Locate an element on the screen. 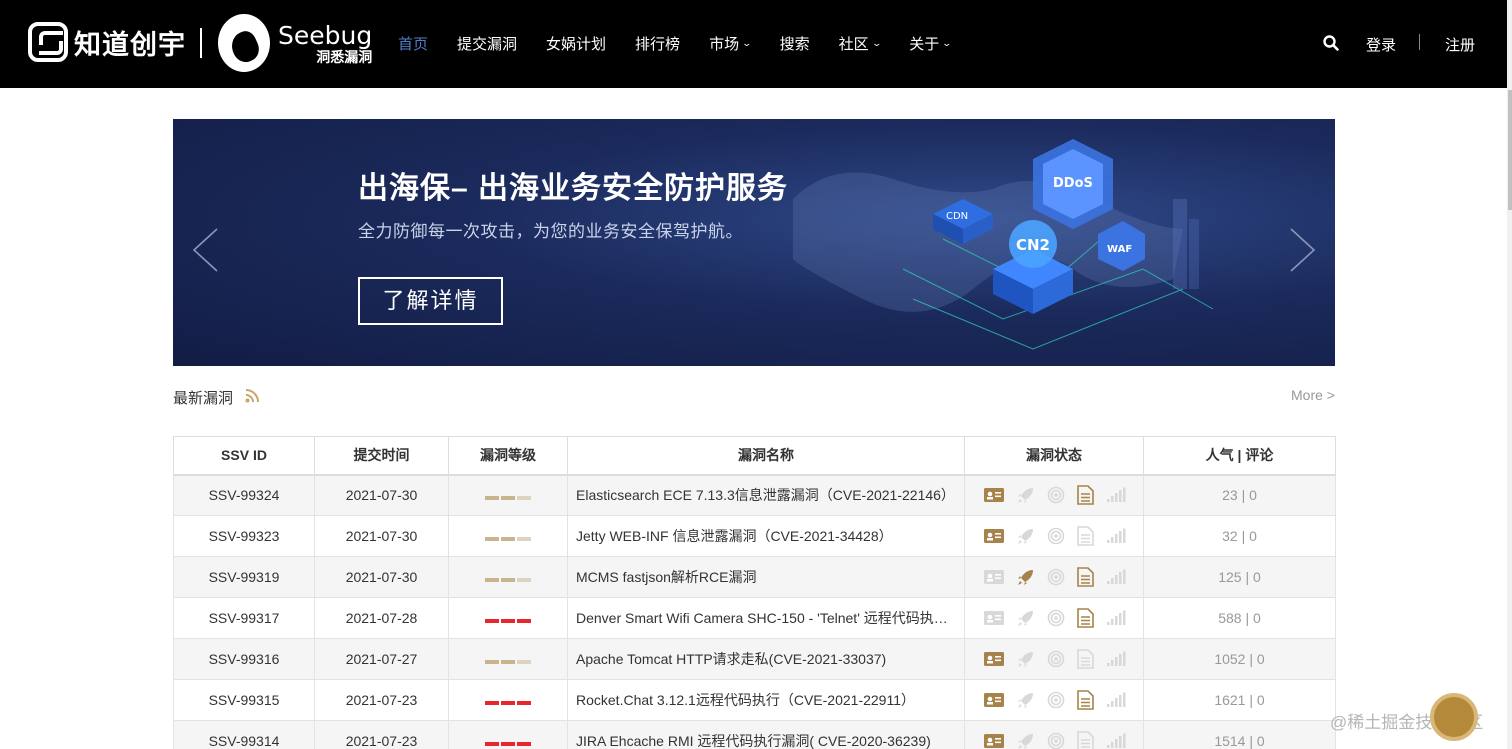 This screenshot has width=1512, height=749. column-header-date: 提交时间 is located at coordinates (381, 456).